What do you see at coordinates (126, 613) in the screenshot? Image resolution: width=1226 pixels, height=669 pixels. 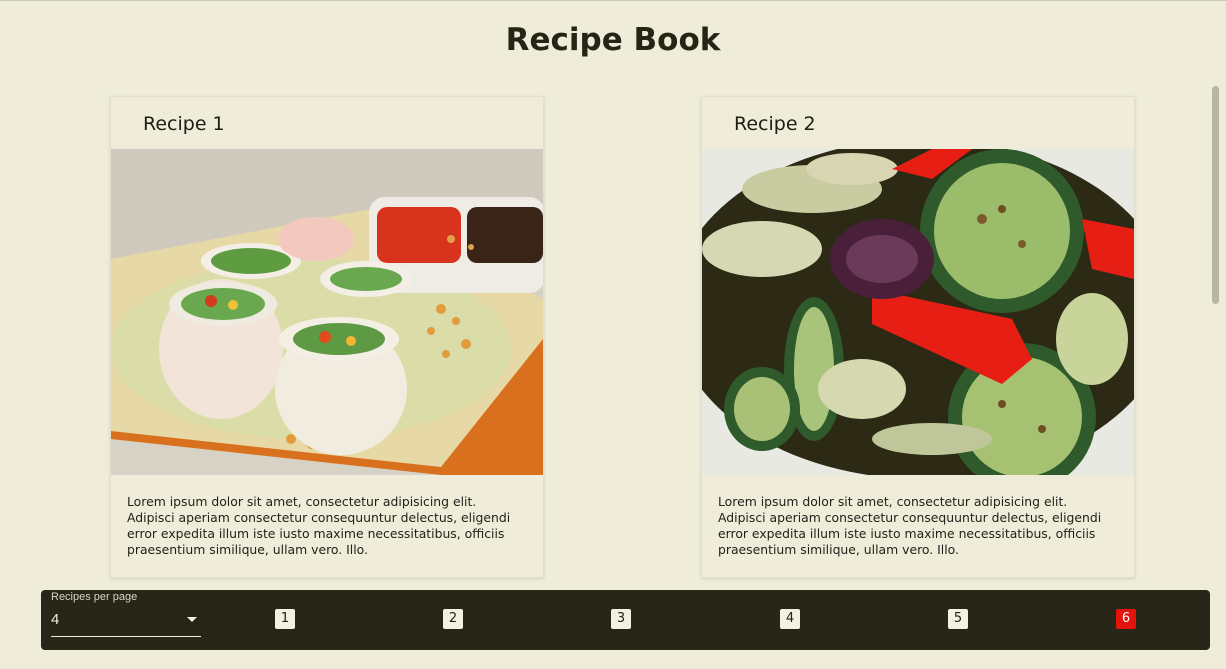 I see `recipes-per-page-select: Recipes per page 4` at bounding box center [126, 613].